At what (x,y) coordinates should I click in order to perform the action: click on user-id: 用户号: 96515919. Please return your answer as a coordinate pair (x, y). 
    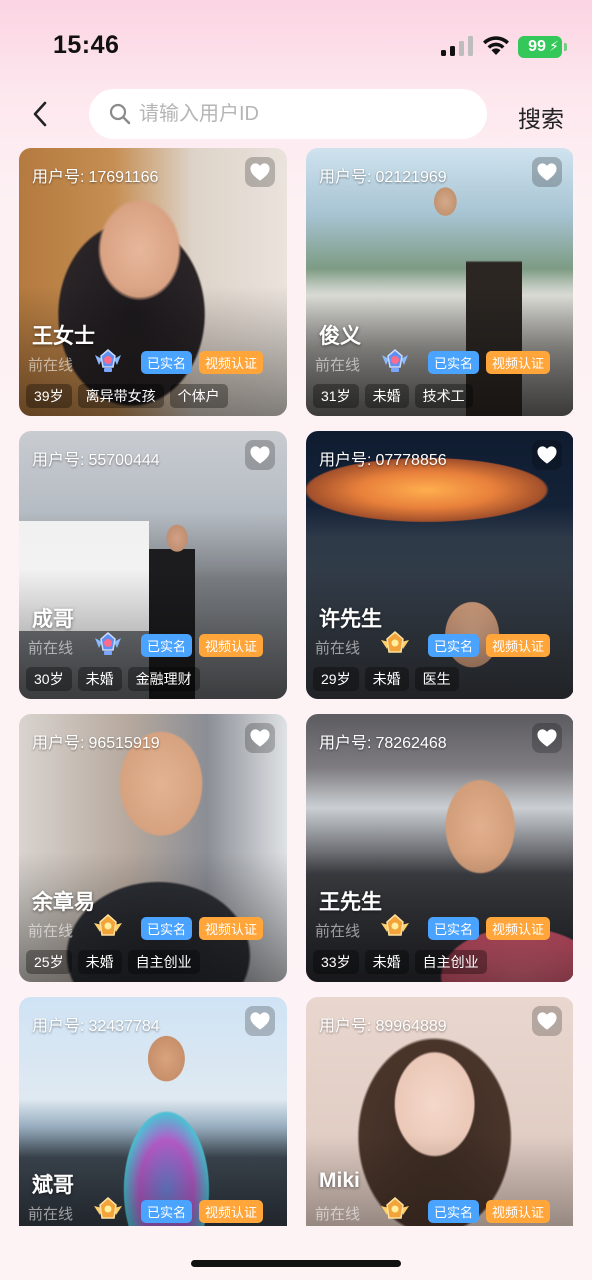
    Looking at the image, I should click on (96, 741).